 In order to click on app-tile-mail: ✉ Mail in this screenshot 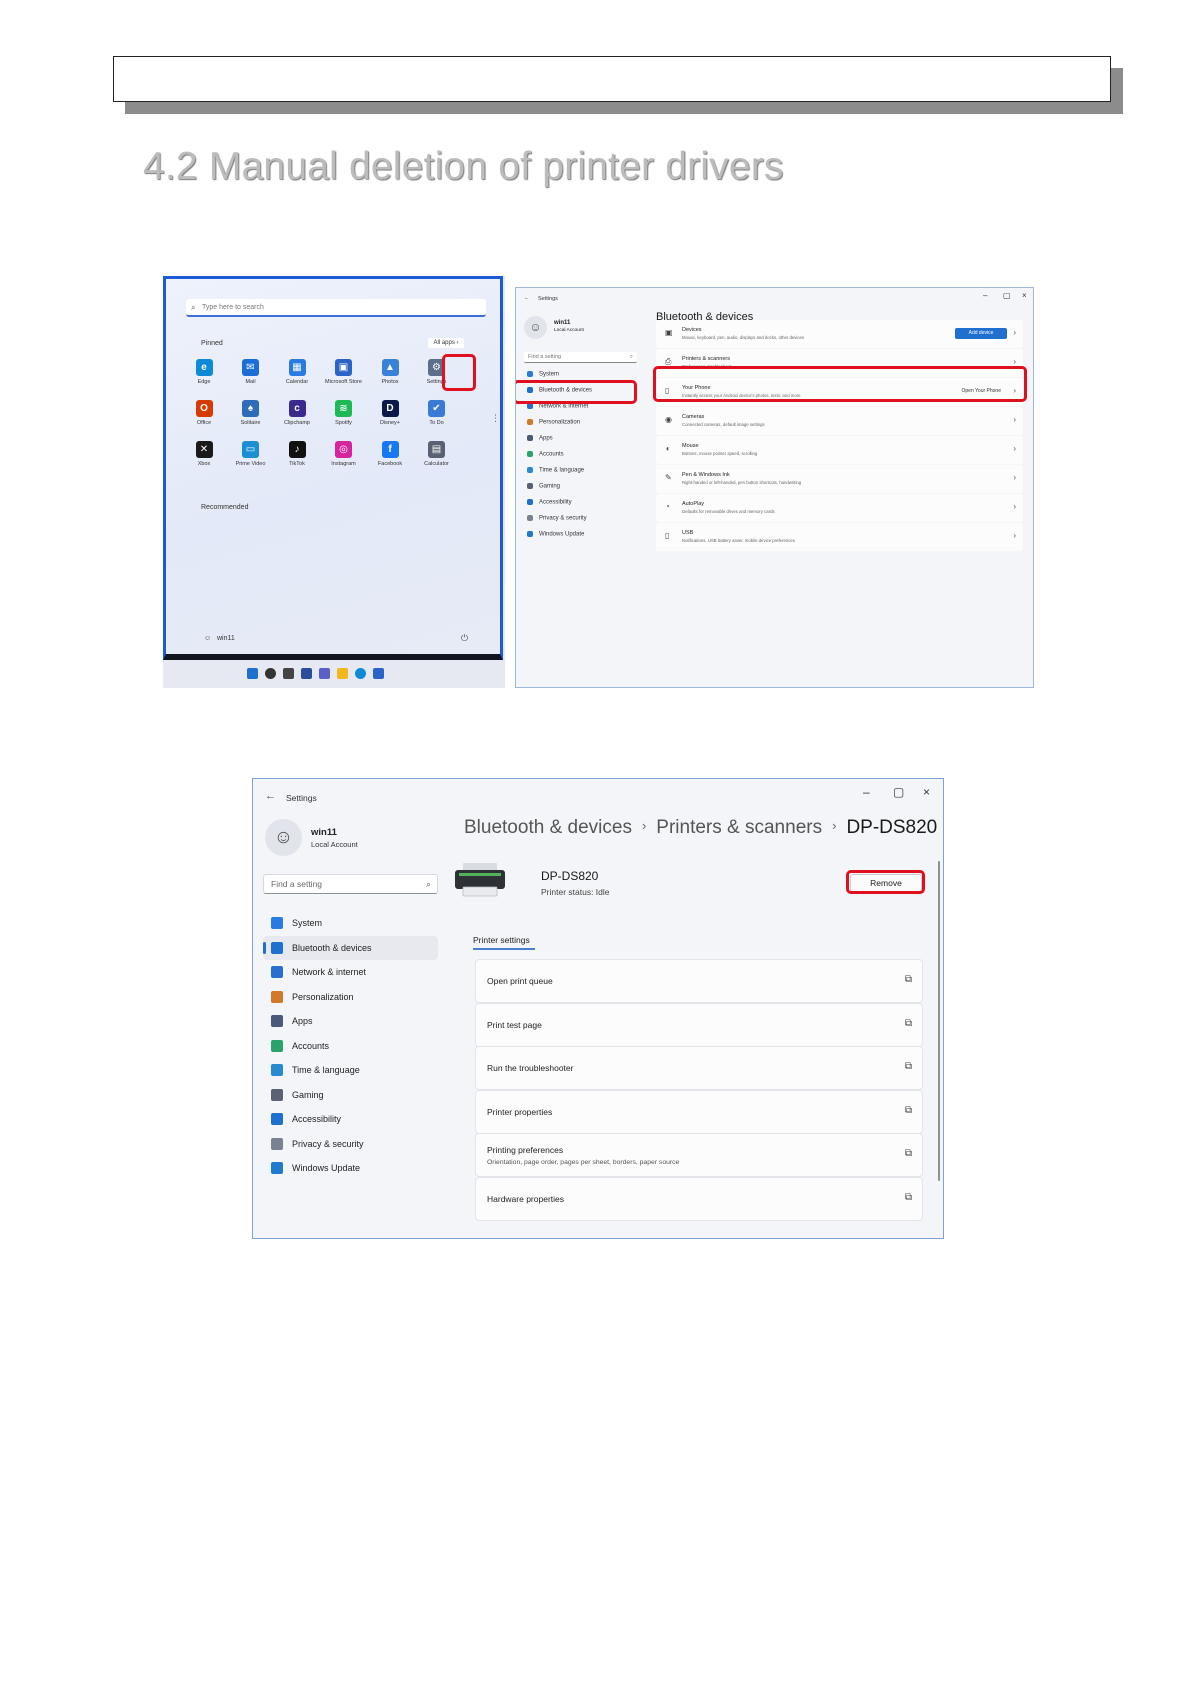, I will do `click(251, 372)`.